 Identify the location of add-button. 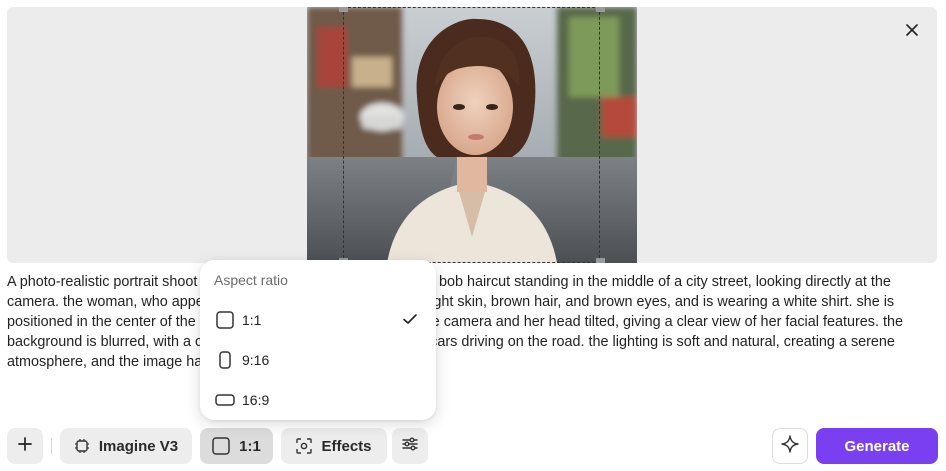
(25, 446).